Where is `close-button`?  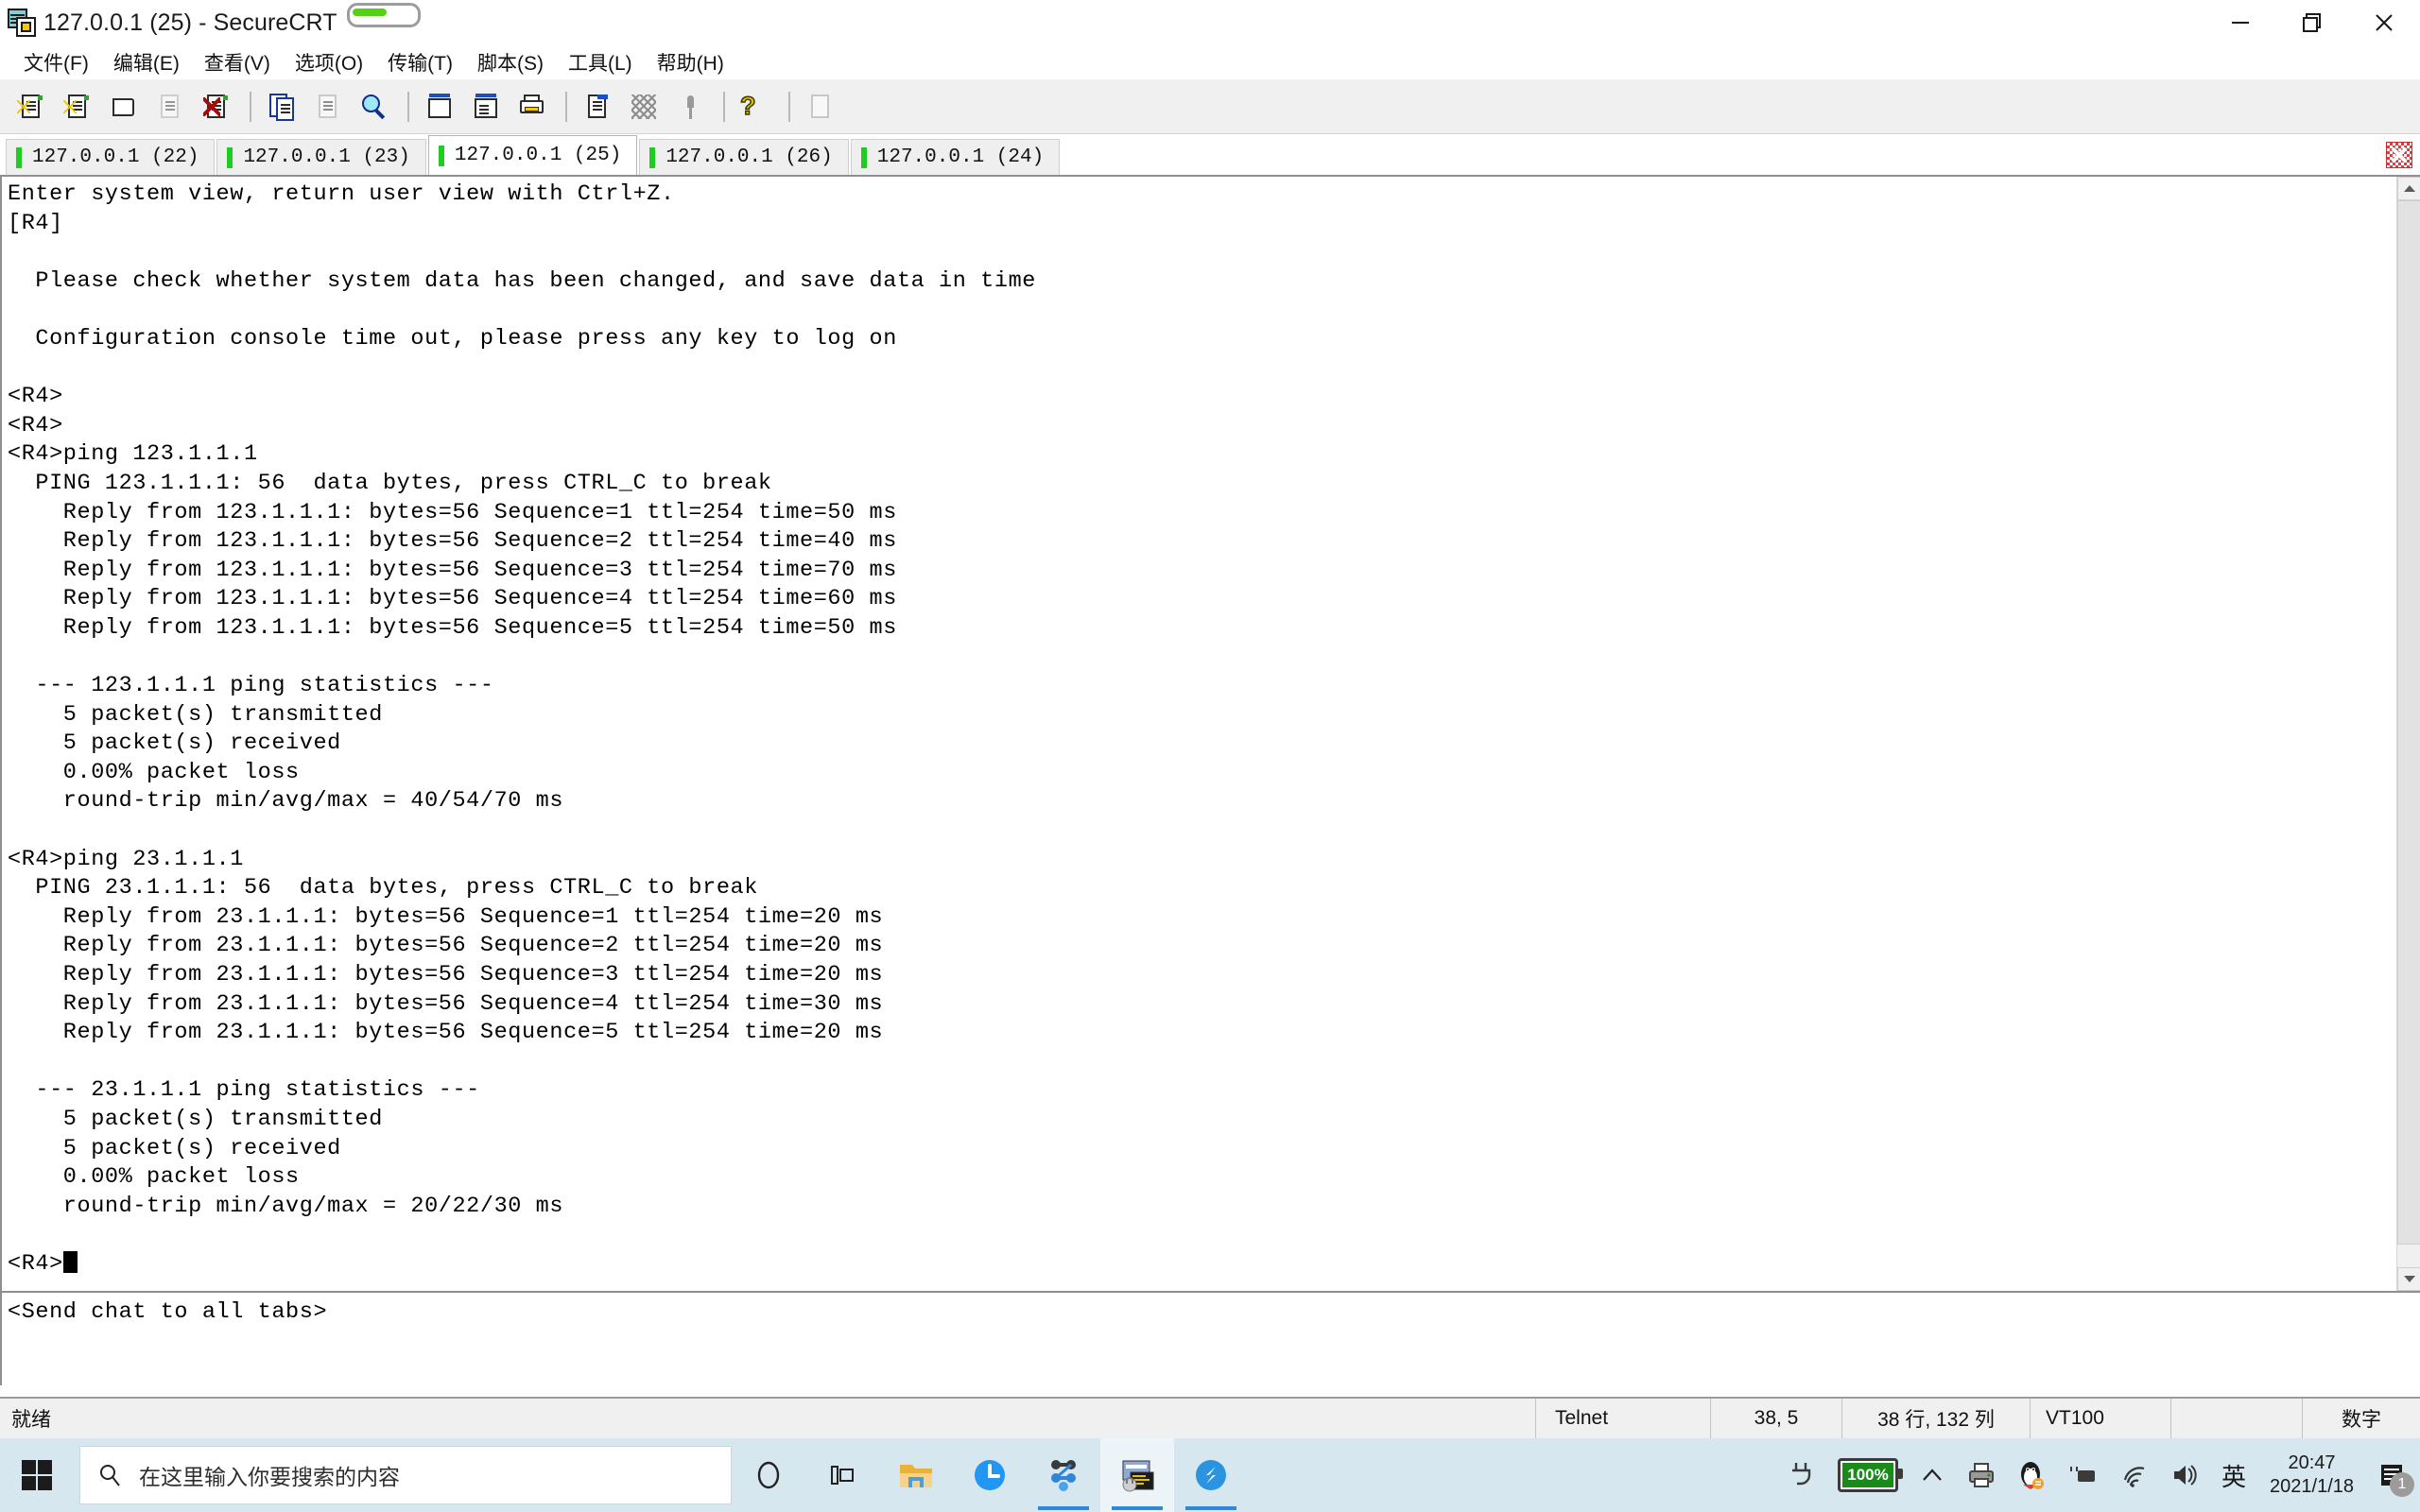
close-button is located at coordinates (2384, 22).